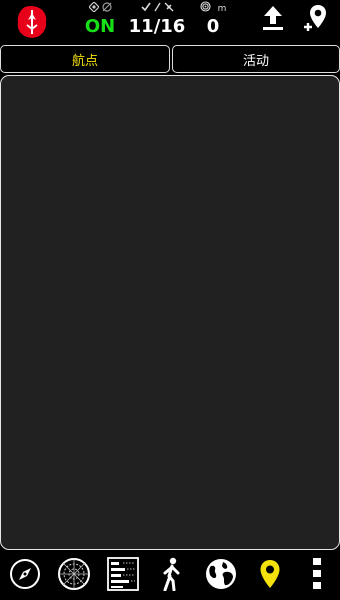 The width and height of the screenshot is (340, 600). I want to click on satellite-status: 11/16, so click(157, 20).